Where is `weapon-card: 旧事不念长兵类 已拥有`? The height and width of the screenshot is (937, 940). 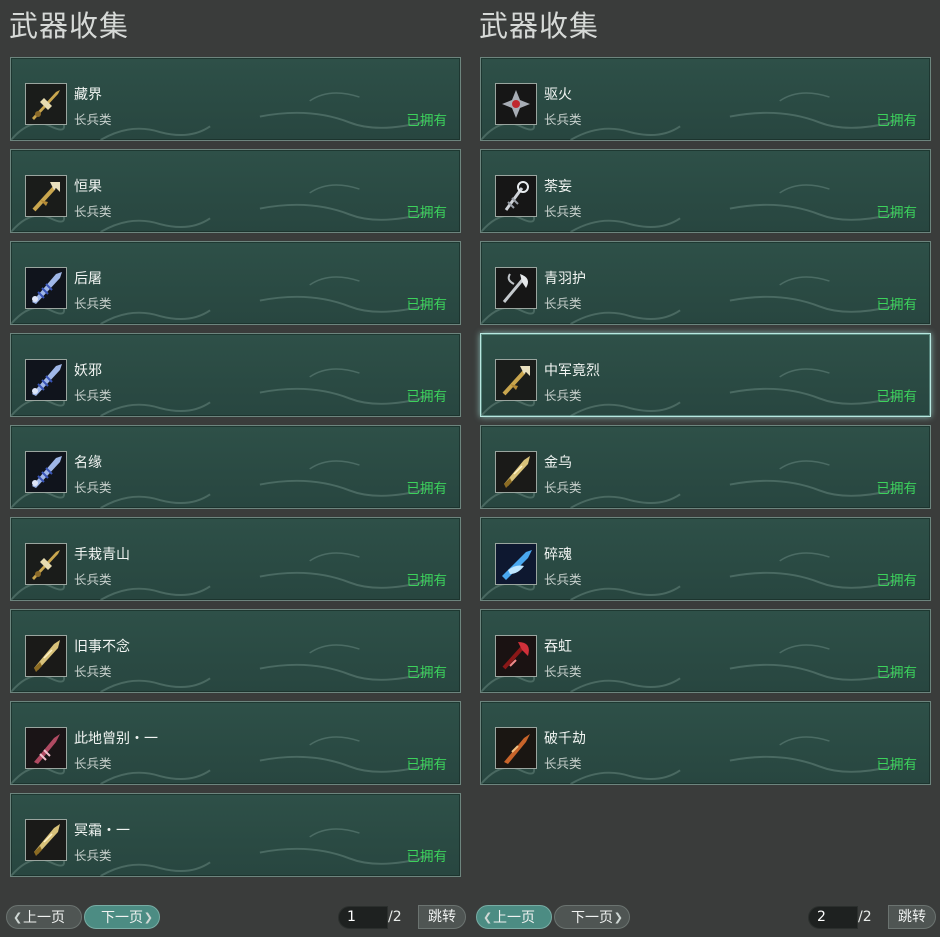 weapon-card: 旧事不念长兵类 已拥有 is located at coordinates (235, 651).